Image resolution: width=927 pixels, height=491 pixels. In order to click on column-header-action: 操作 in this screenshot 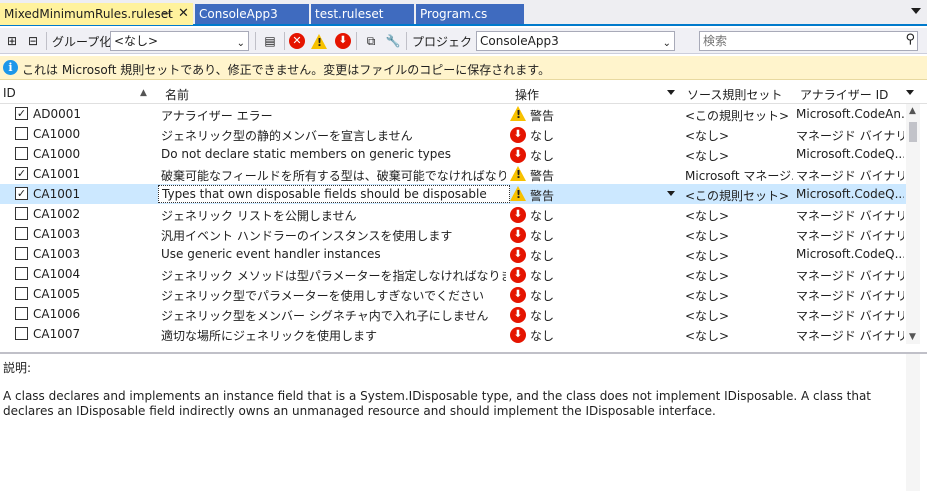, I will do `click(527, 94)`.